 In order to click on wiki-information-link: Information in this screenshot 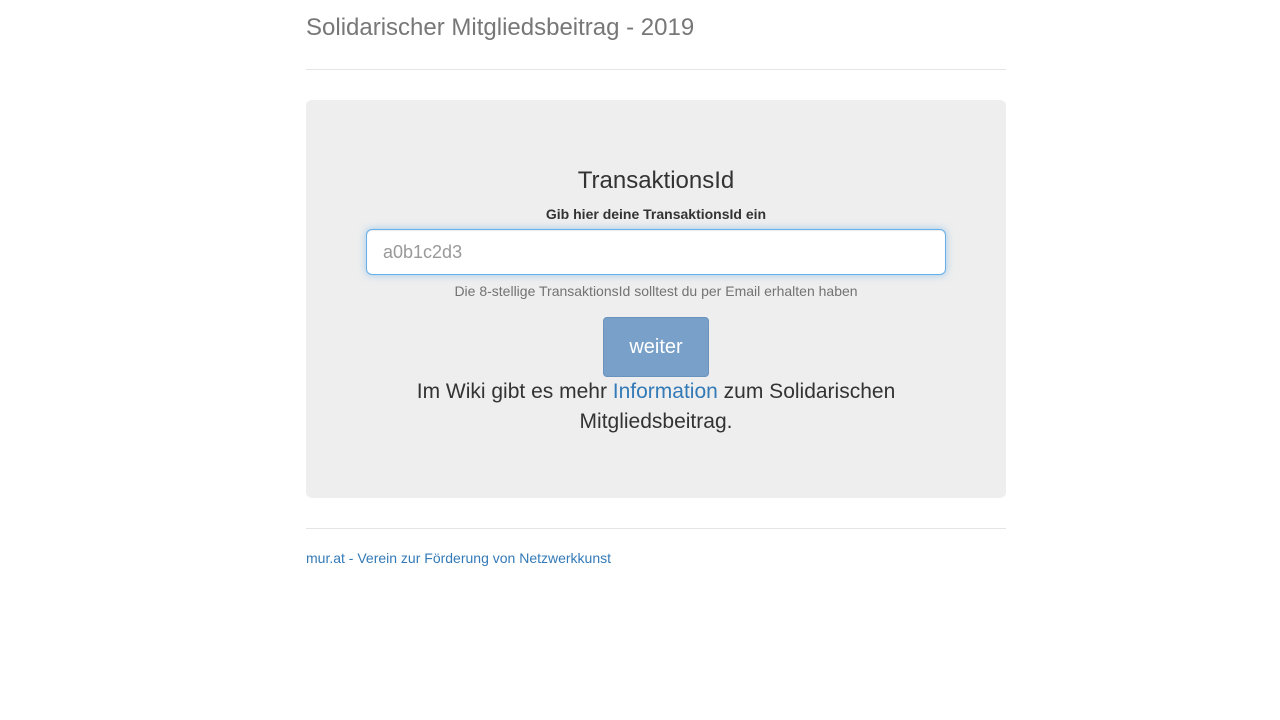, I will do `click(665, 391)`.